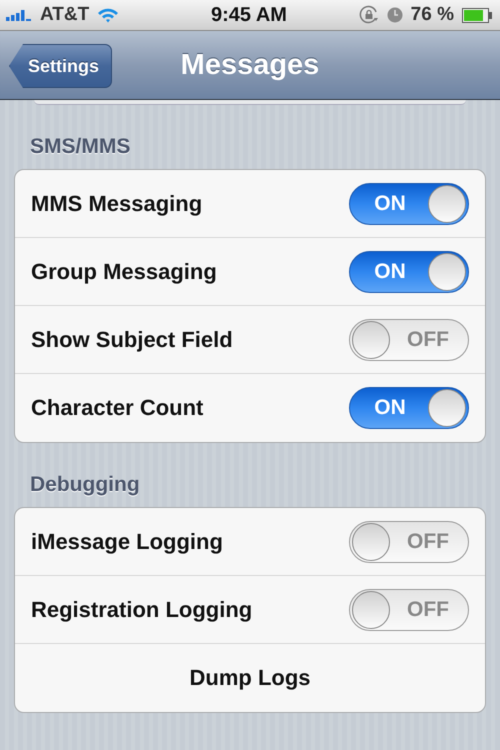 This screenshot has height=750, width=500. What do you see at coordinates (477, 15) in the screenshot?
I see `battery-icon` at bounding box center [477, 15].